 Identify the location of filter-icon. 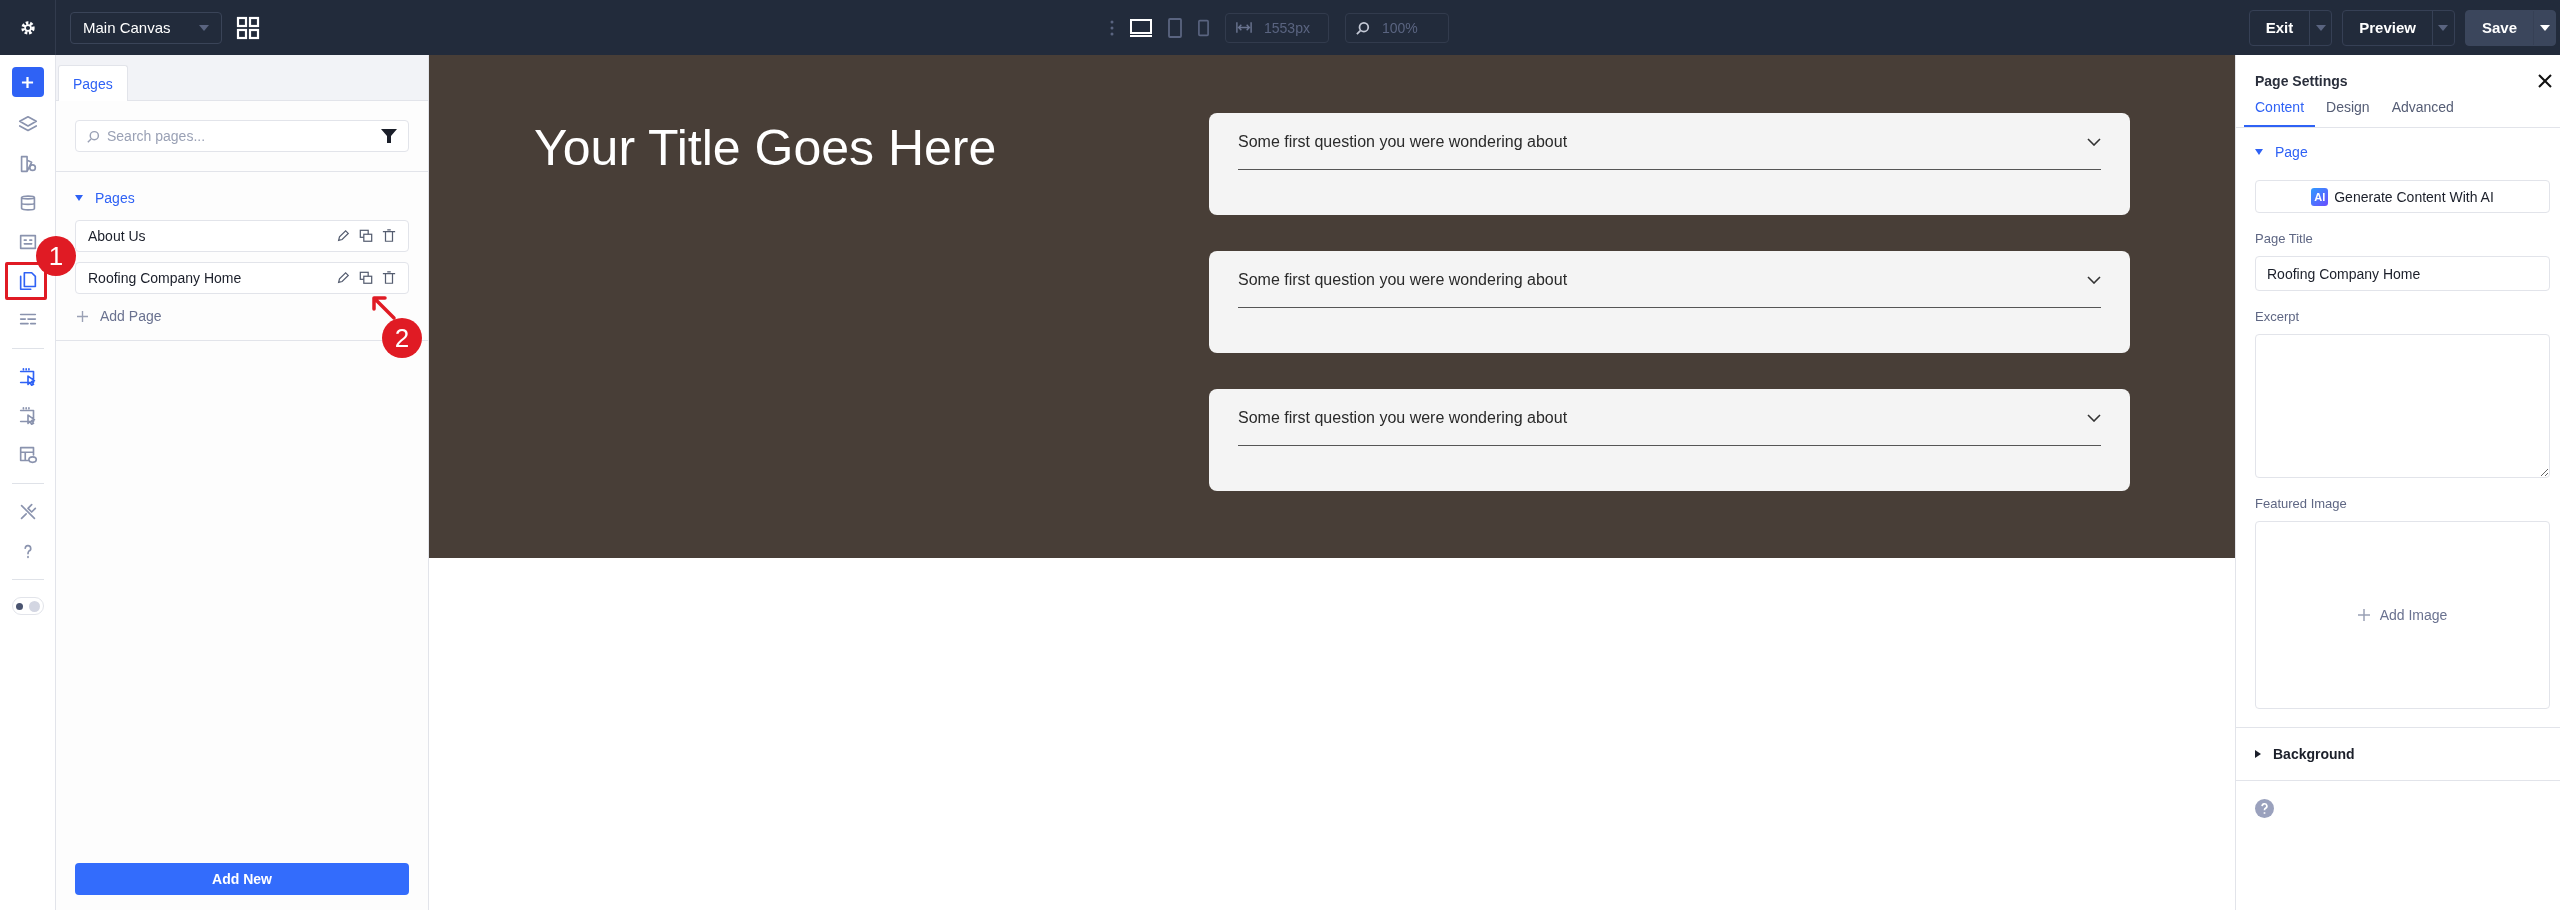
(389, 136).